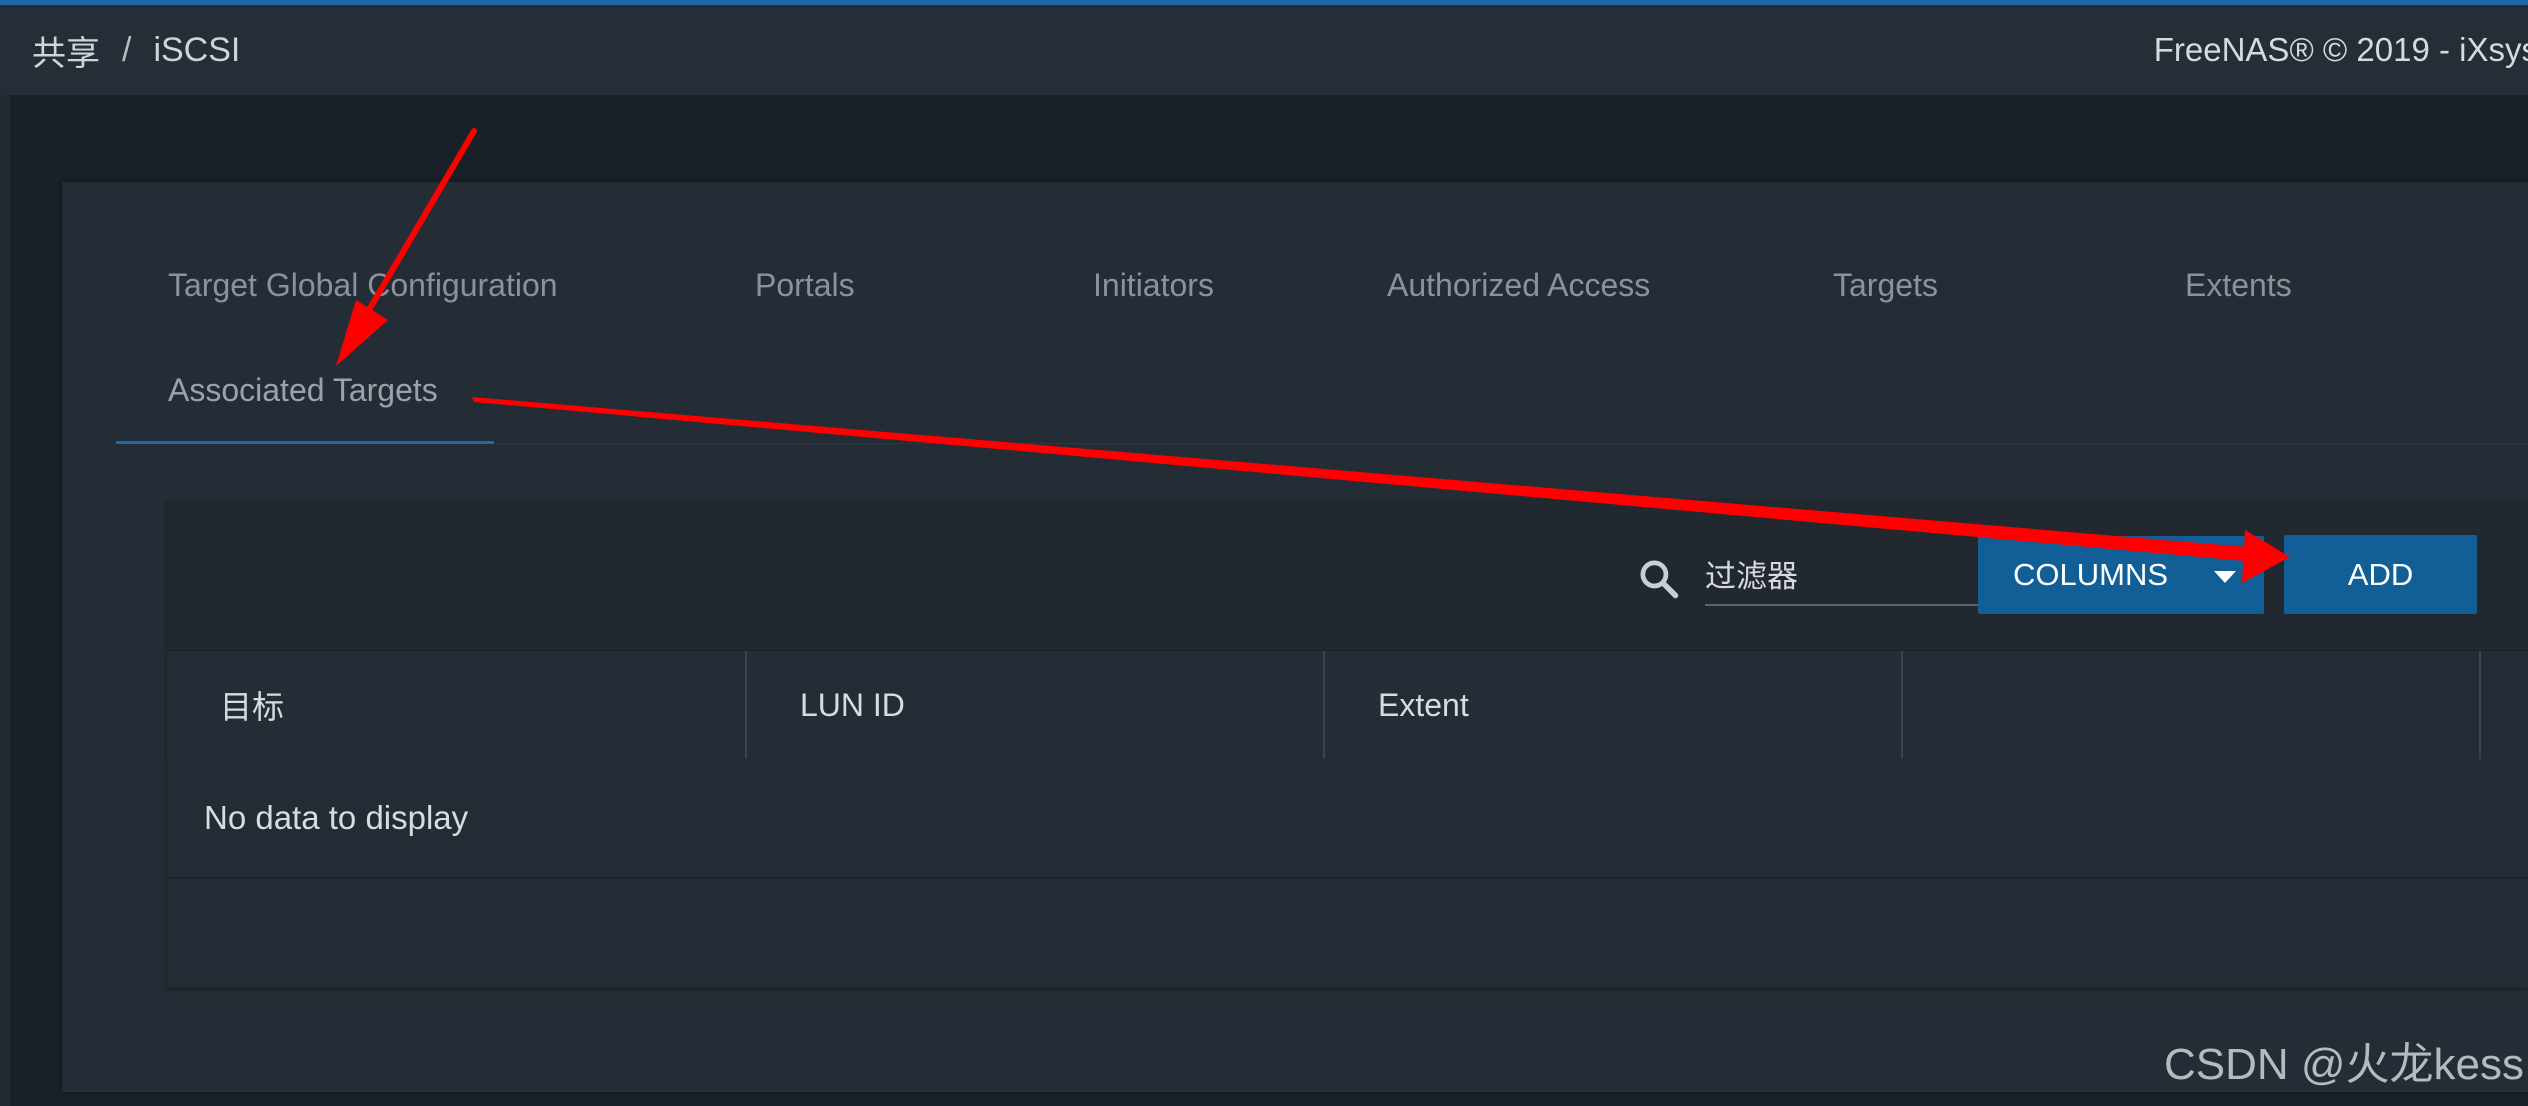 This screenshot has height=1106, width=2528. Describe the element at coordinates (1885, 285) in the screenshot. I see `tab-targets: Targets` at that location.